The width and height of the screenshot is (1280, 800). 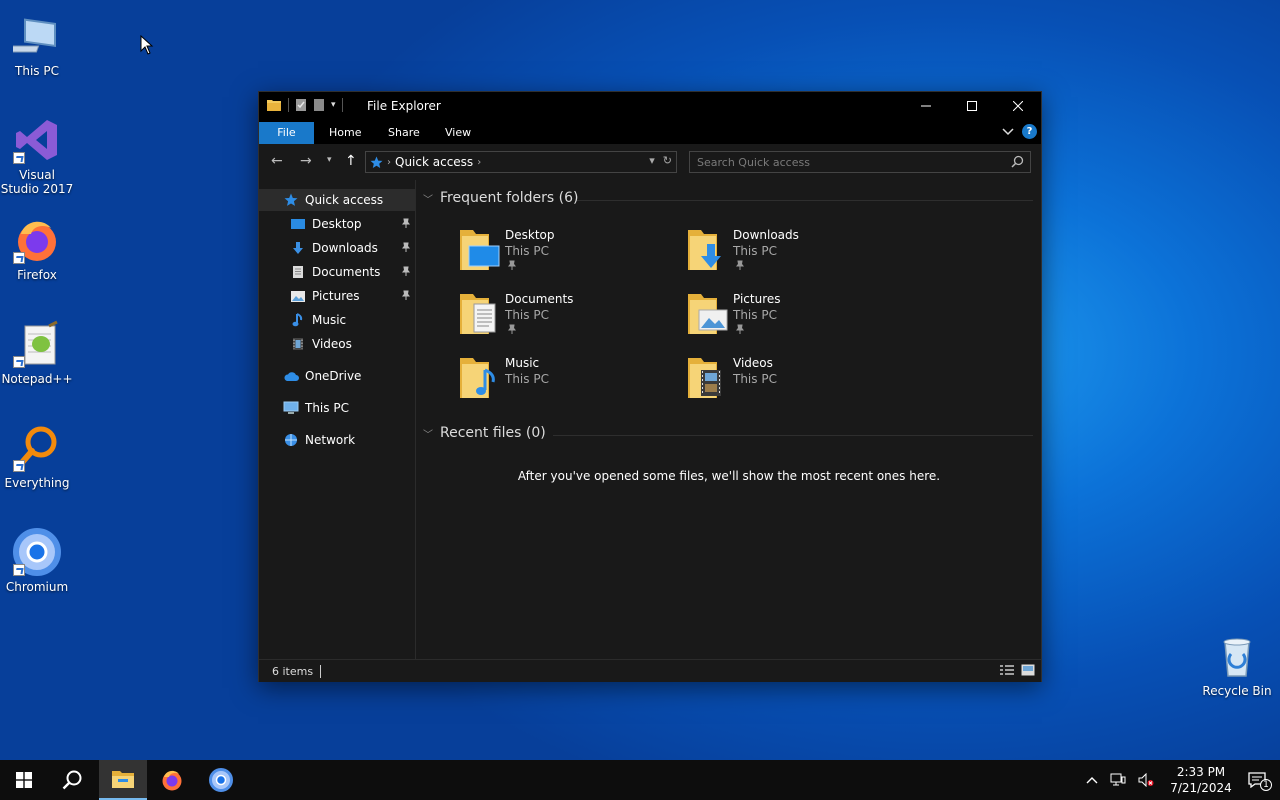 I want to click on nav-item-music: Music, so click(x=337, y=320).